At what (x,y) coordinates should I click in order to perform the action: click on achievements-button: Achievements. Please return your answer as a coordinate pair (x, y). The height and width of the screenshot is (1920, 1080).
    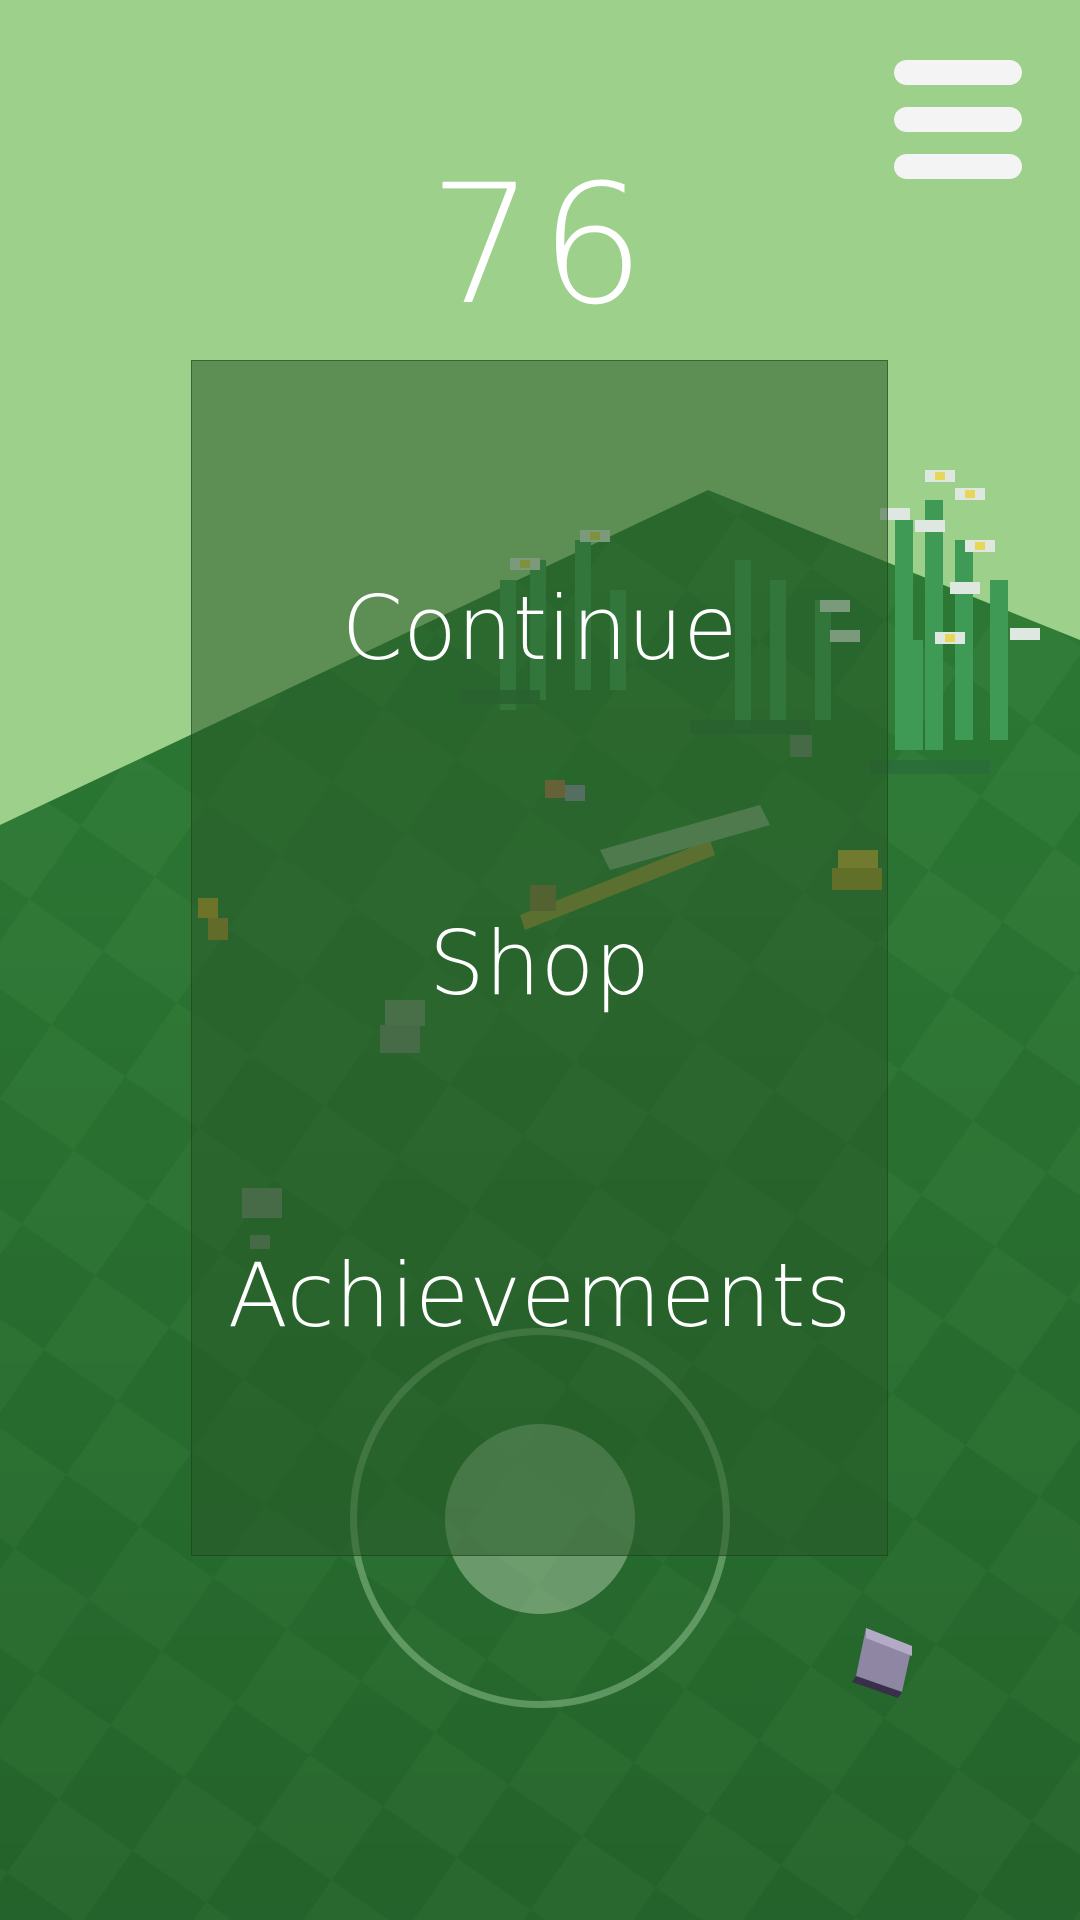
    Looking at the image, I should click on (539, 1296).